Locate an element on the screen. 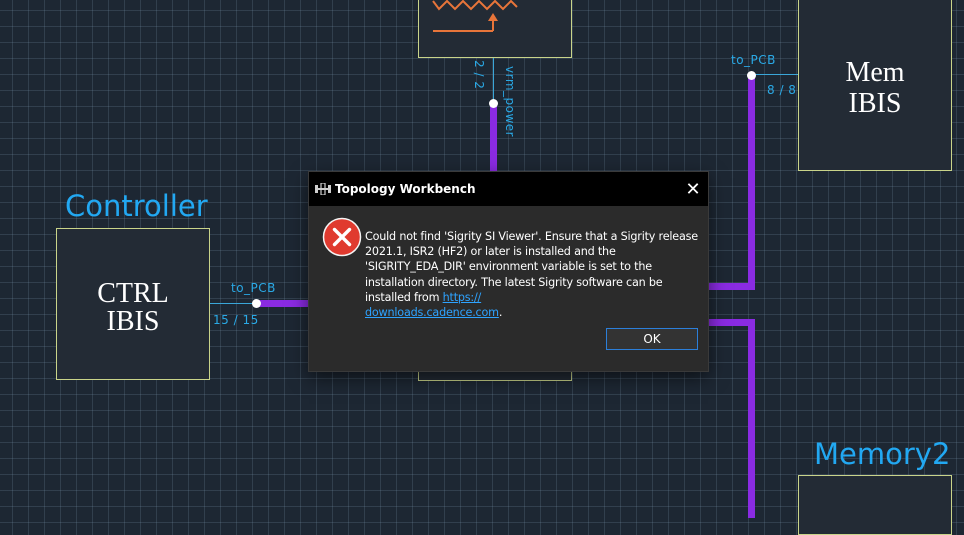 This screenshot has width=964, height=535. mem-wire-vertical is located at coordinates (751, 183).